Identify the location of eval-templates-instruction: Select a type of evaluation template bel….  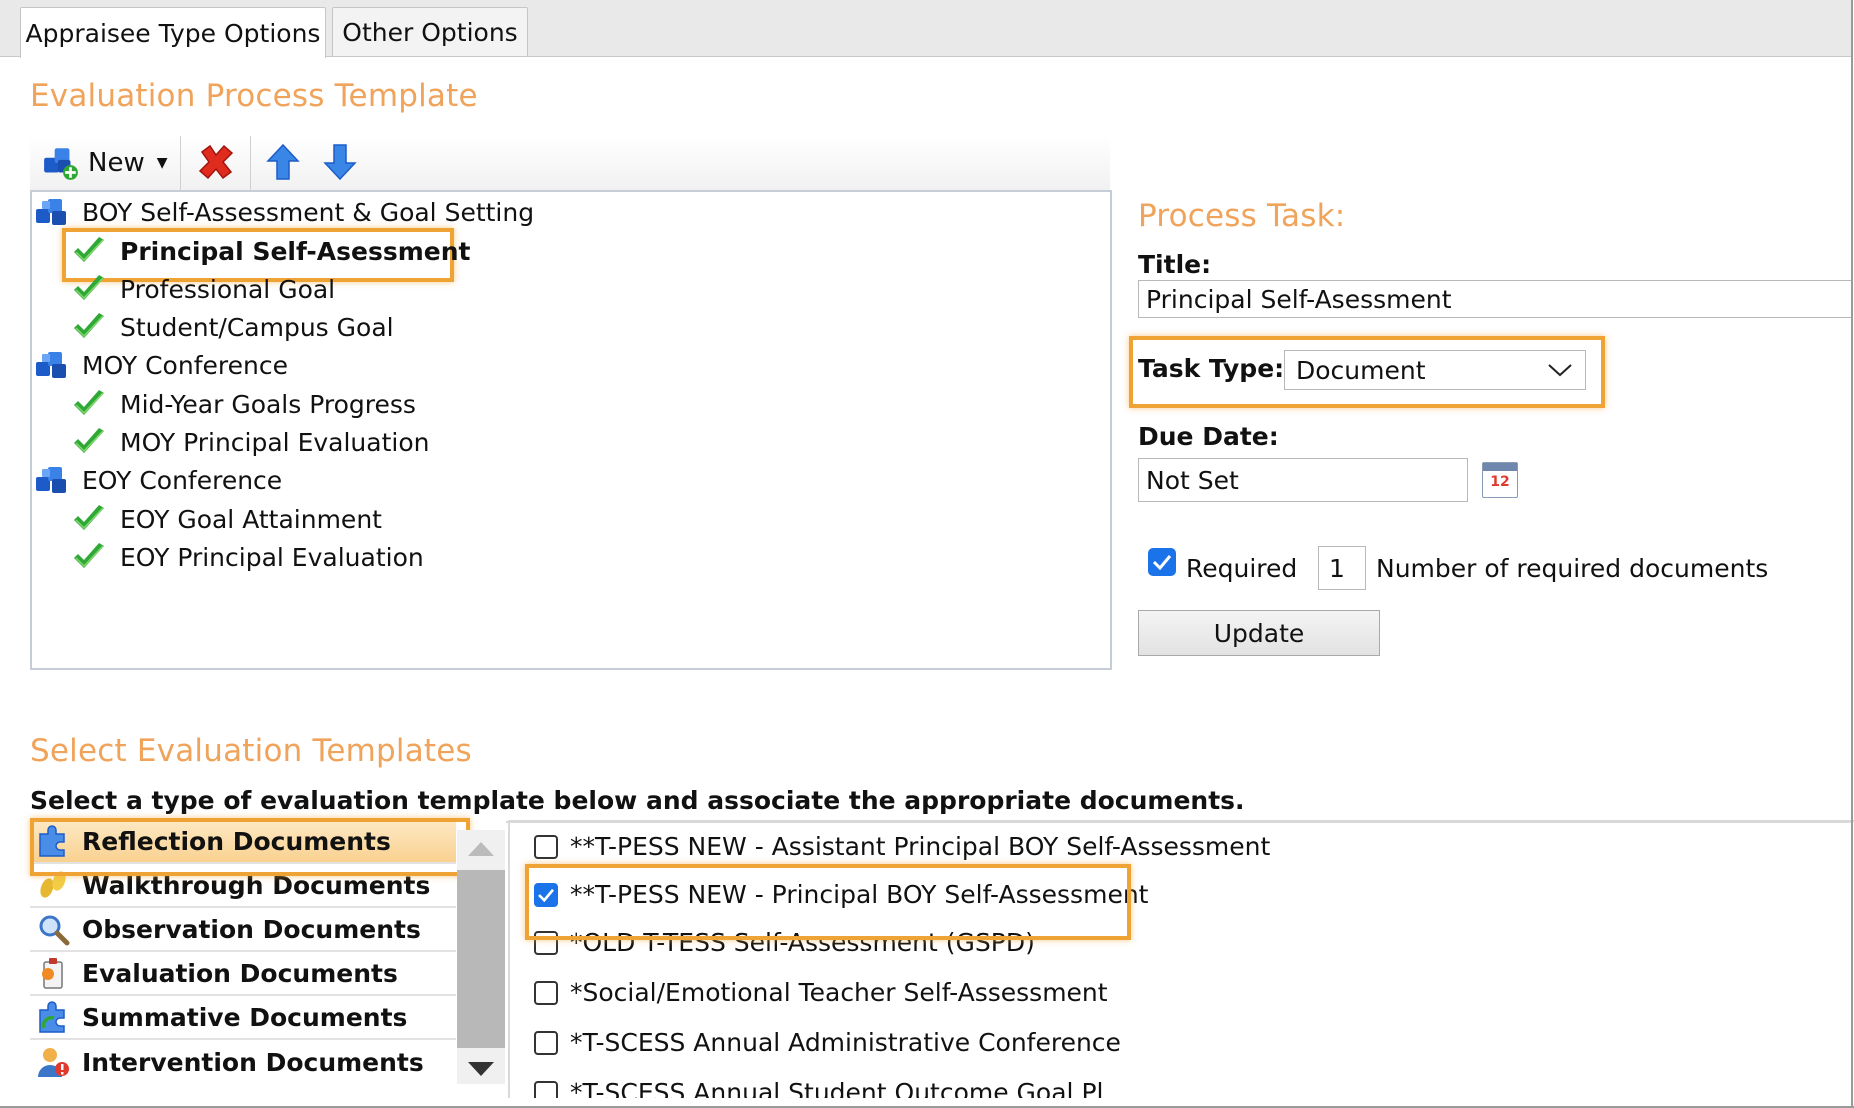
(637, 800).